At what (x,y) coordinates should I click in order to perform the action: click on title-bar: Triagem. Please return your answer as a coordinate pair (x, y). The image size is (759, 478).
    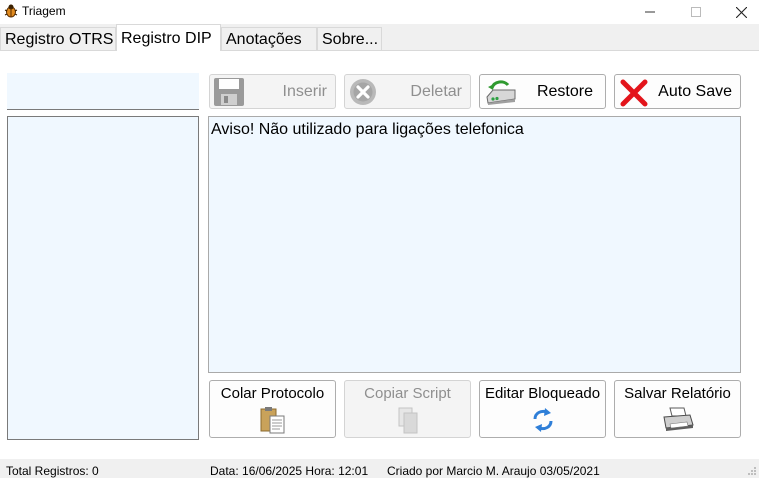
    Looking at the image, I should click on (379, 12).